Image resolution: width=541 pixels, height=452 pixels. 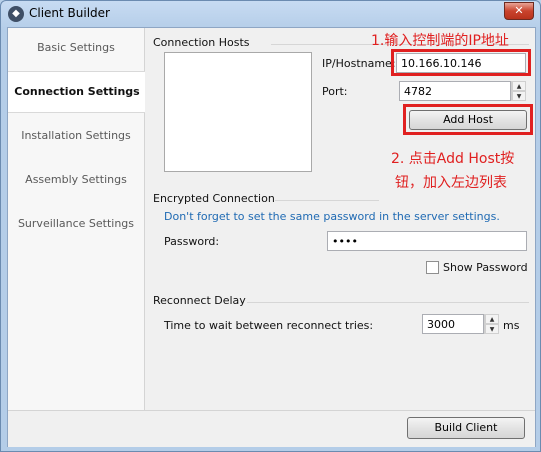 I want to click on port-label: Port:, so click(x=335, y=91).